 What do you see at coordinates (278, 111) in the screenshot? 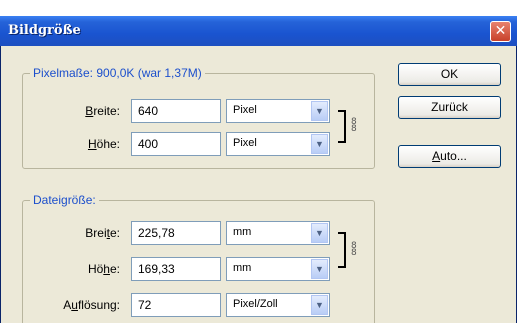
I see `pixel-width-unit-select: Pixel ▼` at bounding box center [278, 111].